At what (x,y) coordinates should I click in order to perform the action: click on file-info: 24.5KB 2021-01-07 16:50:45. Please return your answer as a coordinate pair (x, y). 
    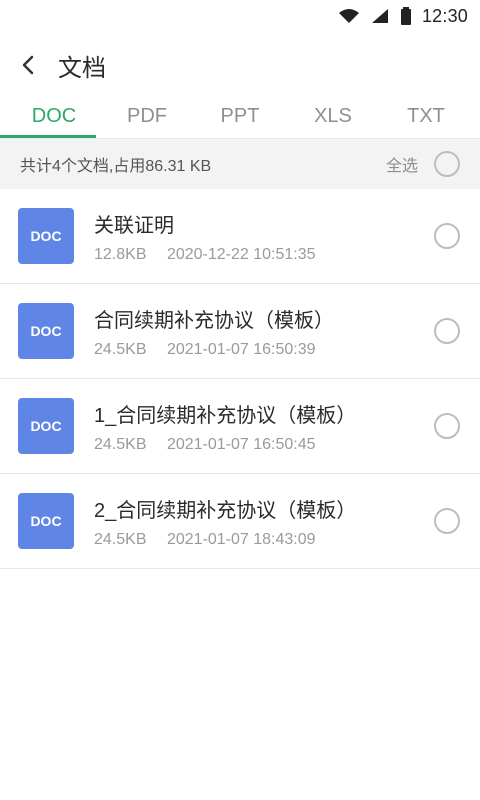
    Looking at the image, I should click on (264, 445).